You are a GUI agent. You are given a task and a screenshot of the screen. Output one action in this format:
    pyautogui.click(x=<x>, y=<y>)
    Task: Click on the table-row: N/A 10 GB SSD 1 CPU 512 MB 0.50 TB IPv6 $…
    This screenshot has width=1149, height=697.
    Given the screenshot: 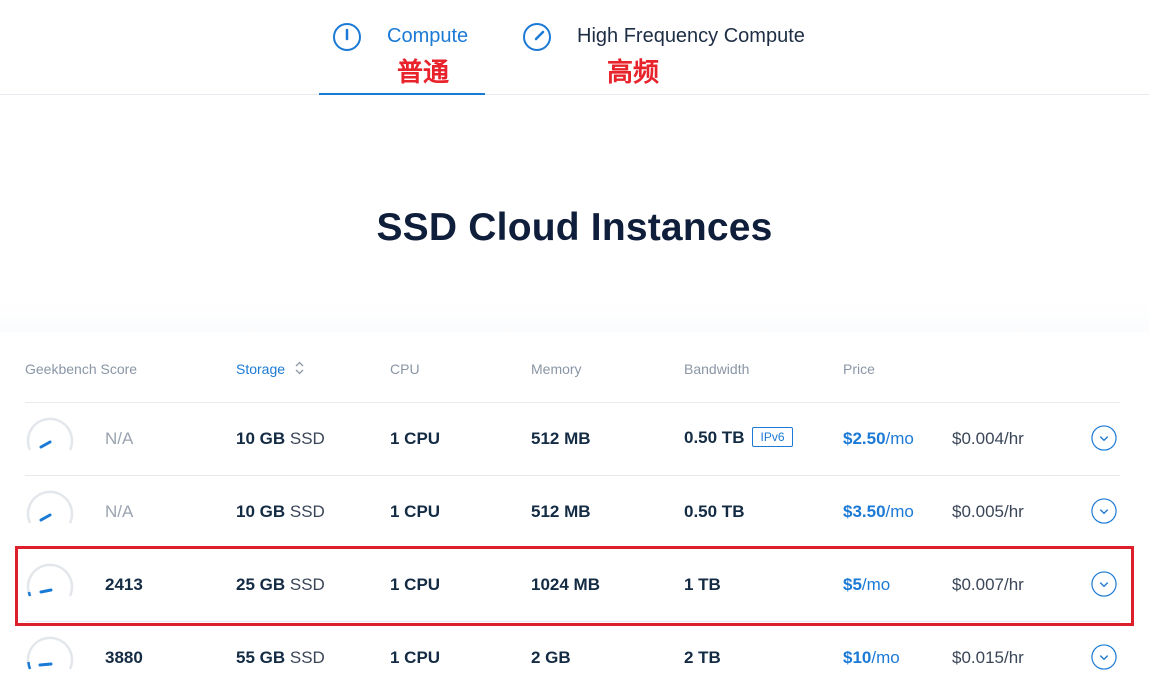 What is the action you would take?
    pyautogui.click(x=572, y=439)
    